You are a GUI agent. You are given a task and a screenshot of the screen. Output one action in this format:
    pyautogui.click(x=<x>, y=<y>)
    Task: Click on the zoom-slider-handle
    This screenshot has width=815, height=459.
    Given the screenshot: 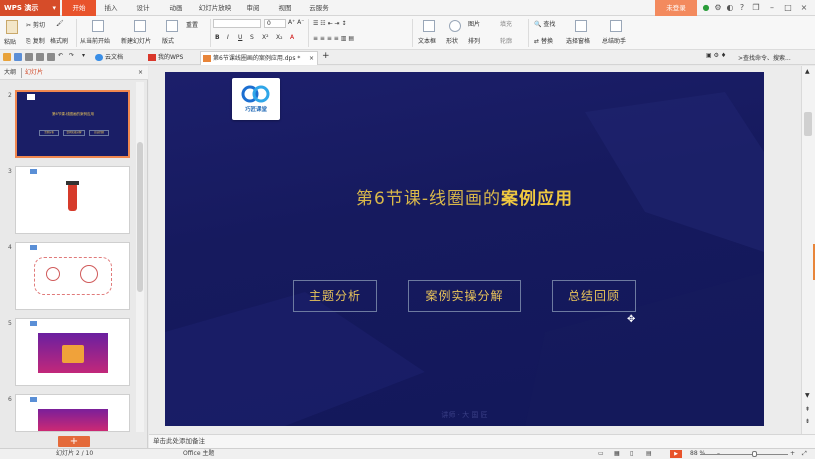 What is the action you would take?
    pyautogui.click(x=754, y=454)
    